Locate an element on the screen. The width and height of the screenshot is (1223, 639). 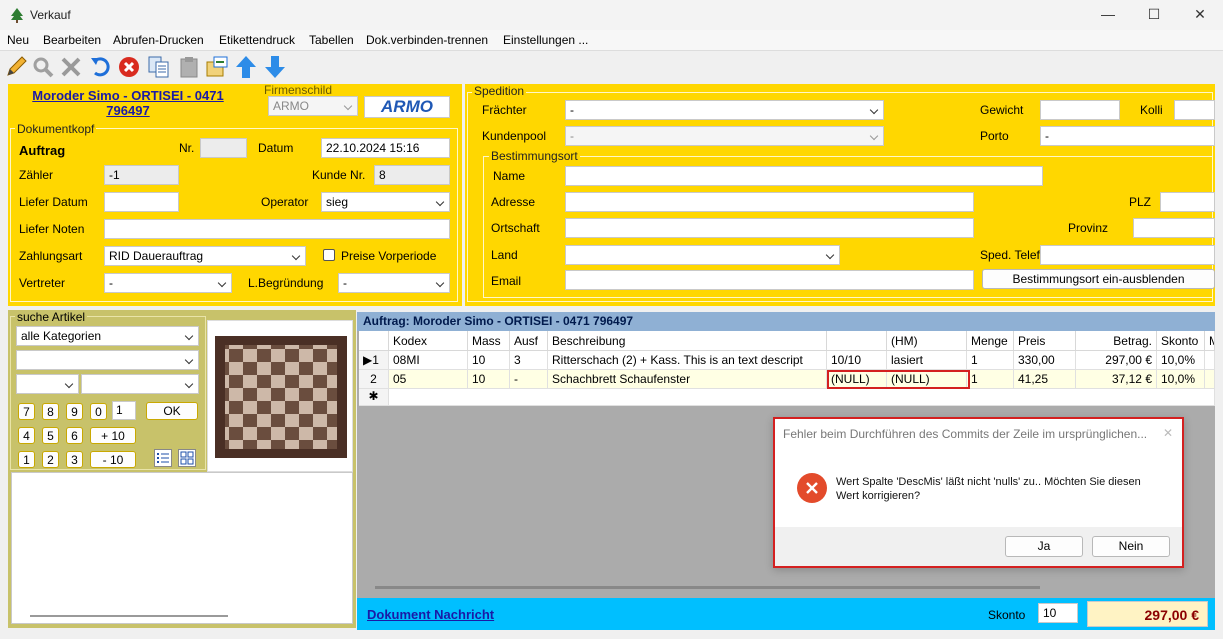
col-skonto: Skonto is located at coordinates (1181, 341).